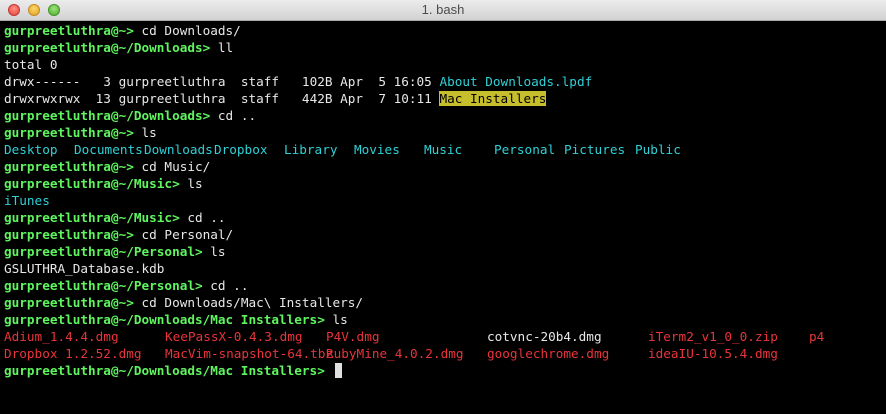 The width and height of the screenshot is (886, 414). Describe the element at coordinates (103, 98) in the screenshot. I see `link-count: 13` at that location.